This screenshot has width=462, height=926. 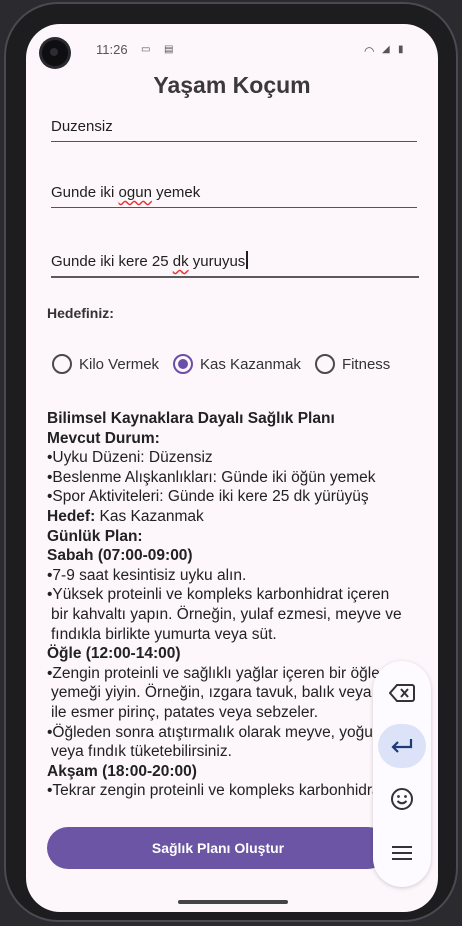 I want to click on goal-line-value: Kas Kazanmak, so click(x=149, y=516).